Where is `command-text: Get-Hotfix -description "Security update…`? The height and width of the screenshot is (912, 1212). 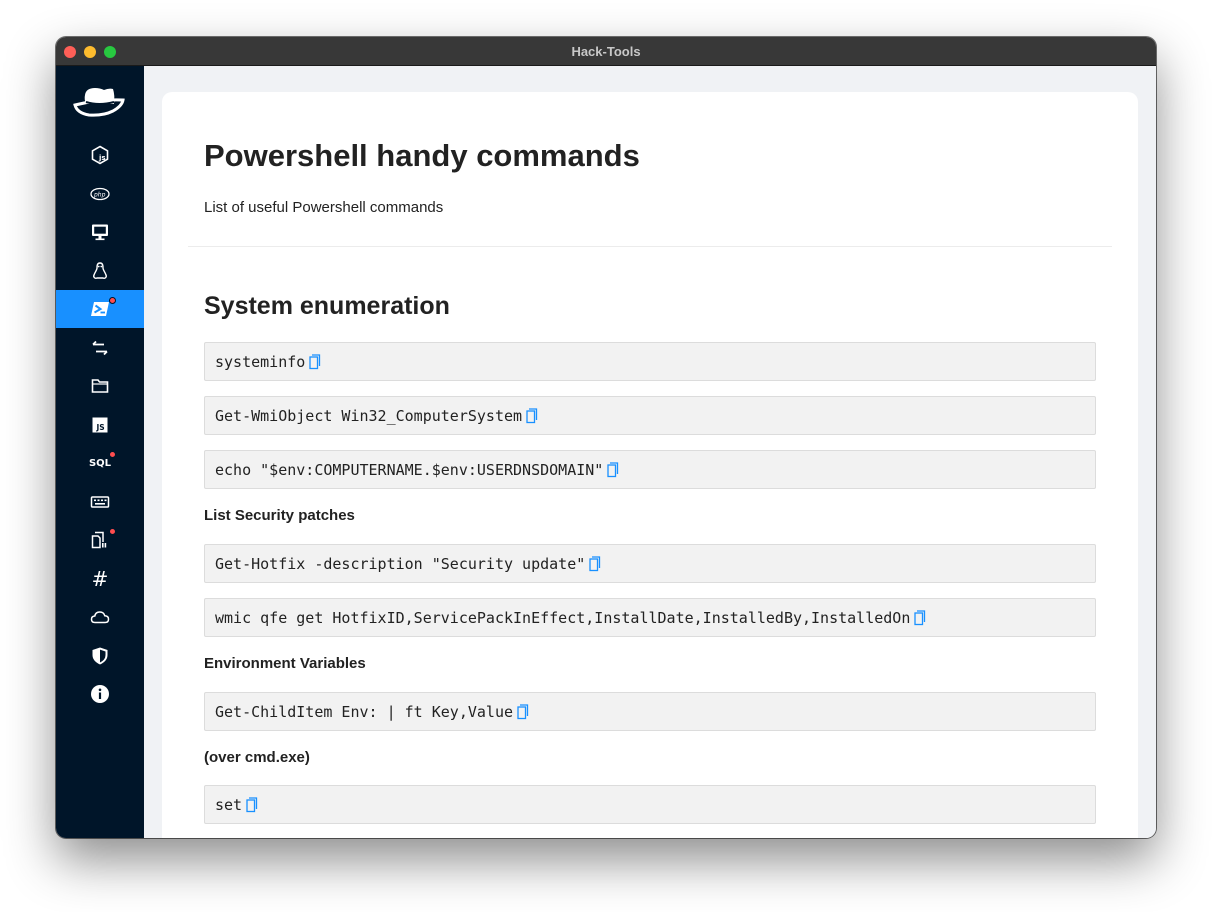 command-text: Get-Hotfix -description "Security update… is located at coordinates (400, 564).